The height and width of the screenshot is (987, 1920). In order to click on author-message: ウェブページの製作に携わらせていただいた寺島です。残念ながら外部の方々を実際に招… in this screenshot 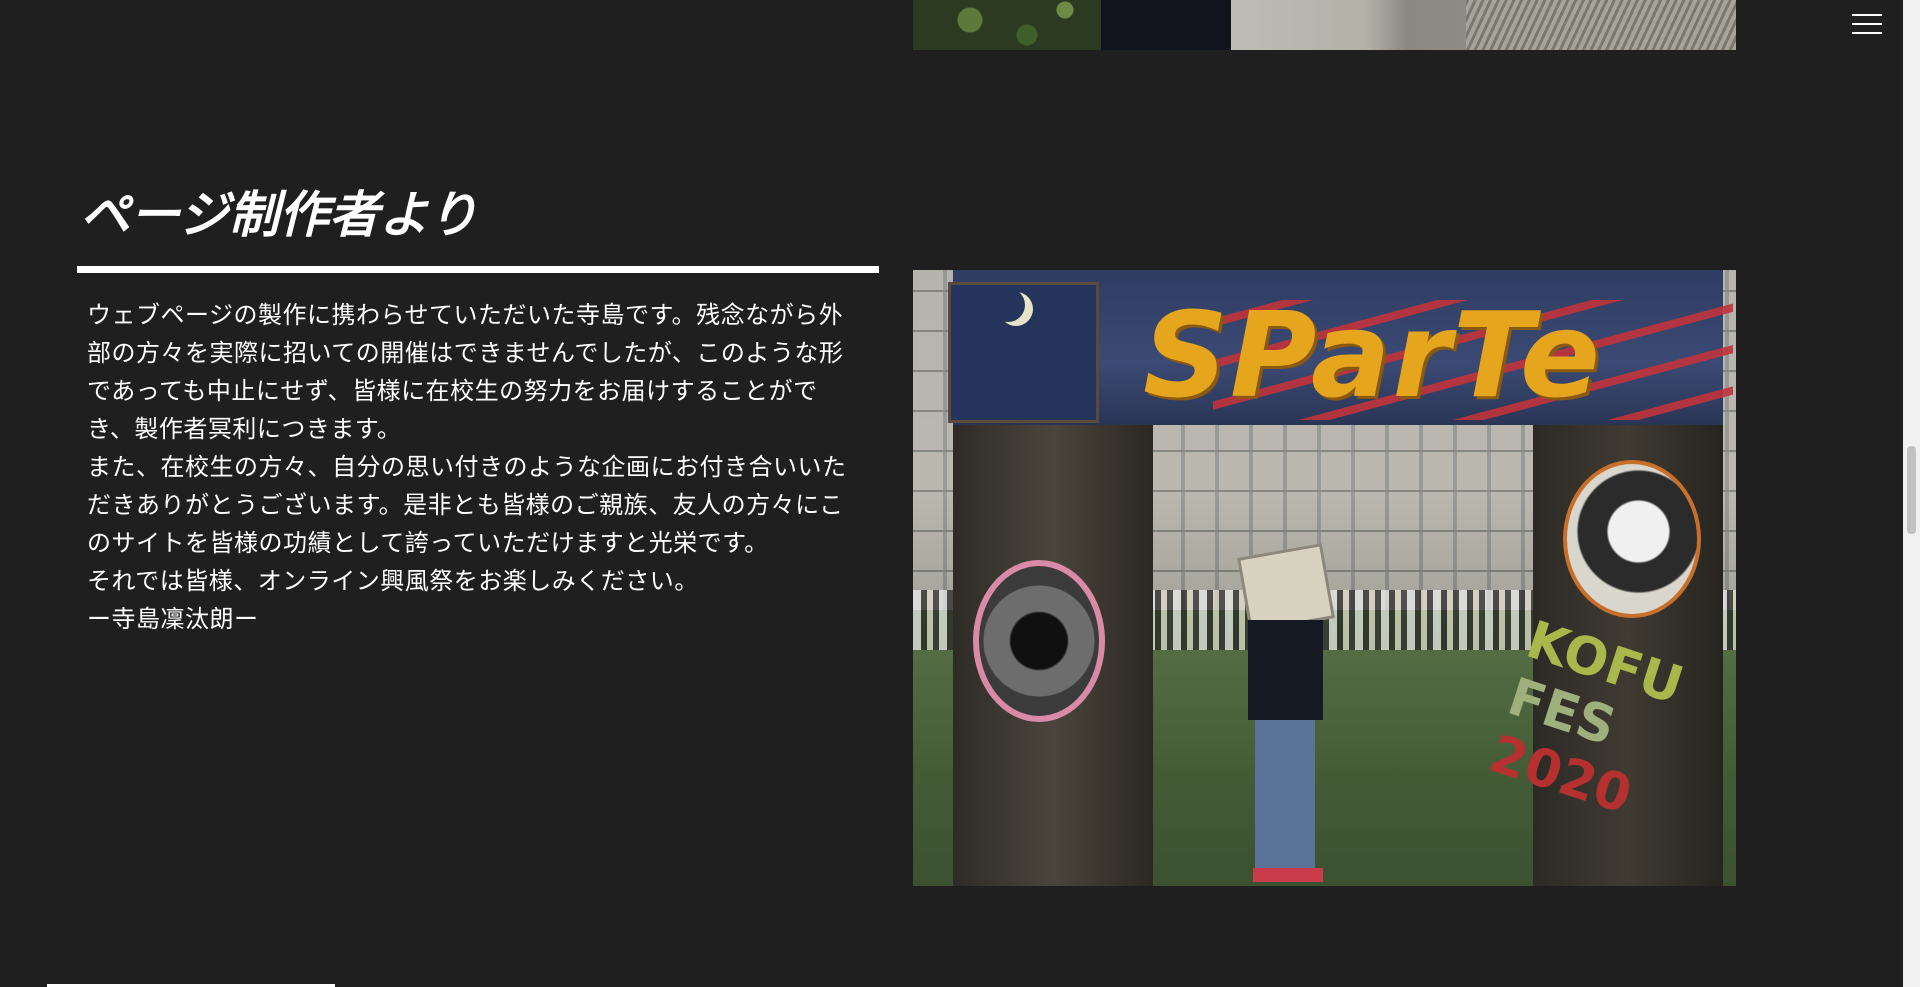, I will do `click(472, 467)`.